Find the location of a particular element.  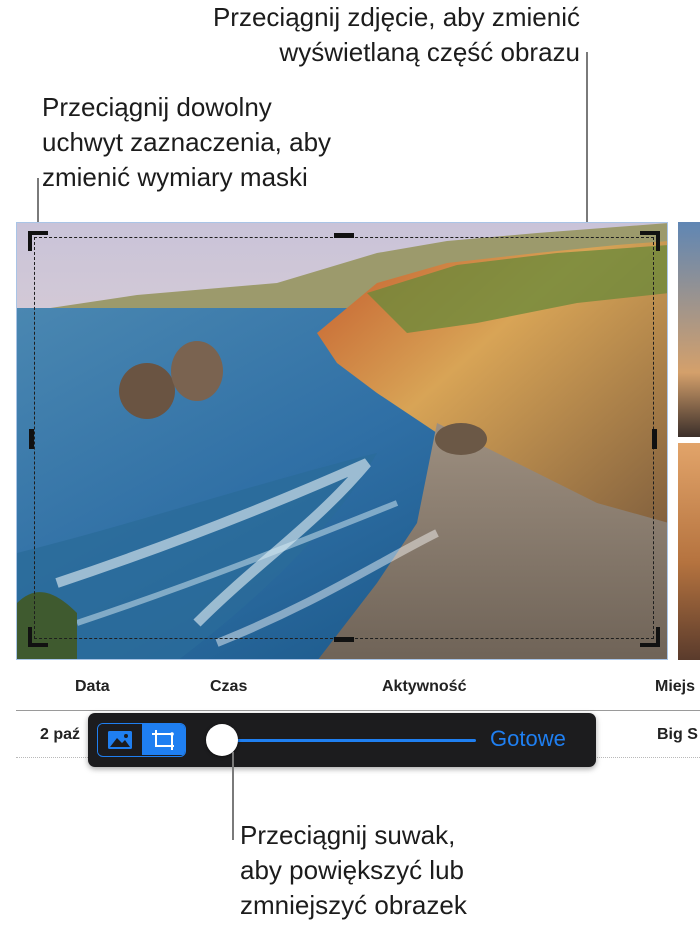

table-header-time: Czas is located at coordinates (229, 686).